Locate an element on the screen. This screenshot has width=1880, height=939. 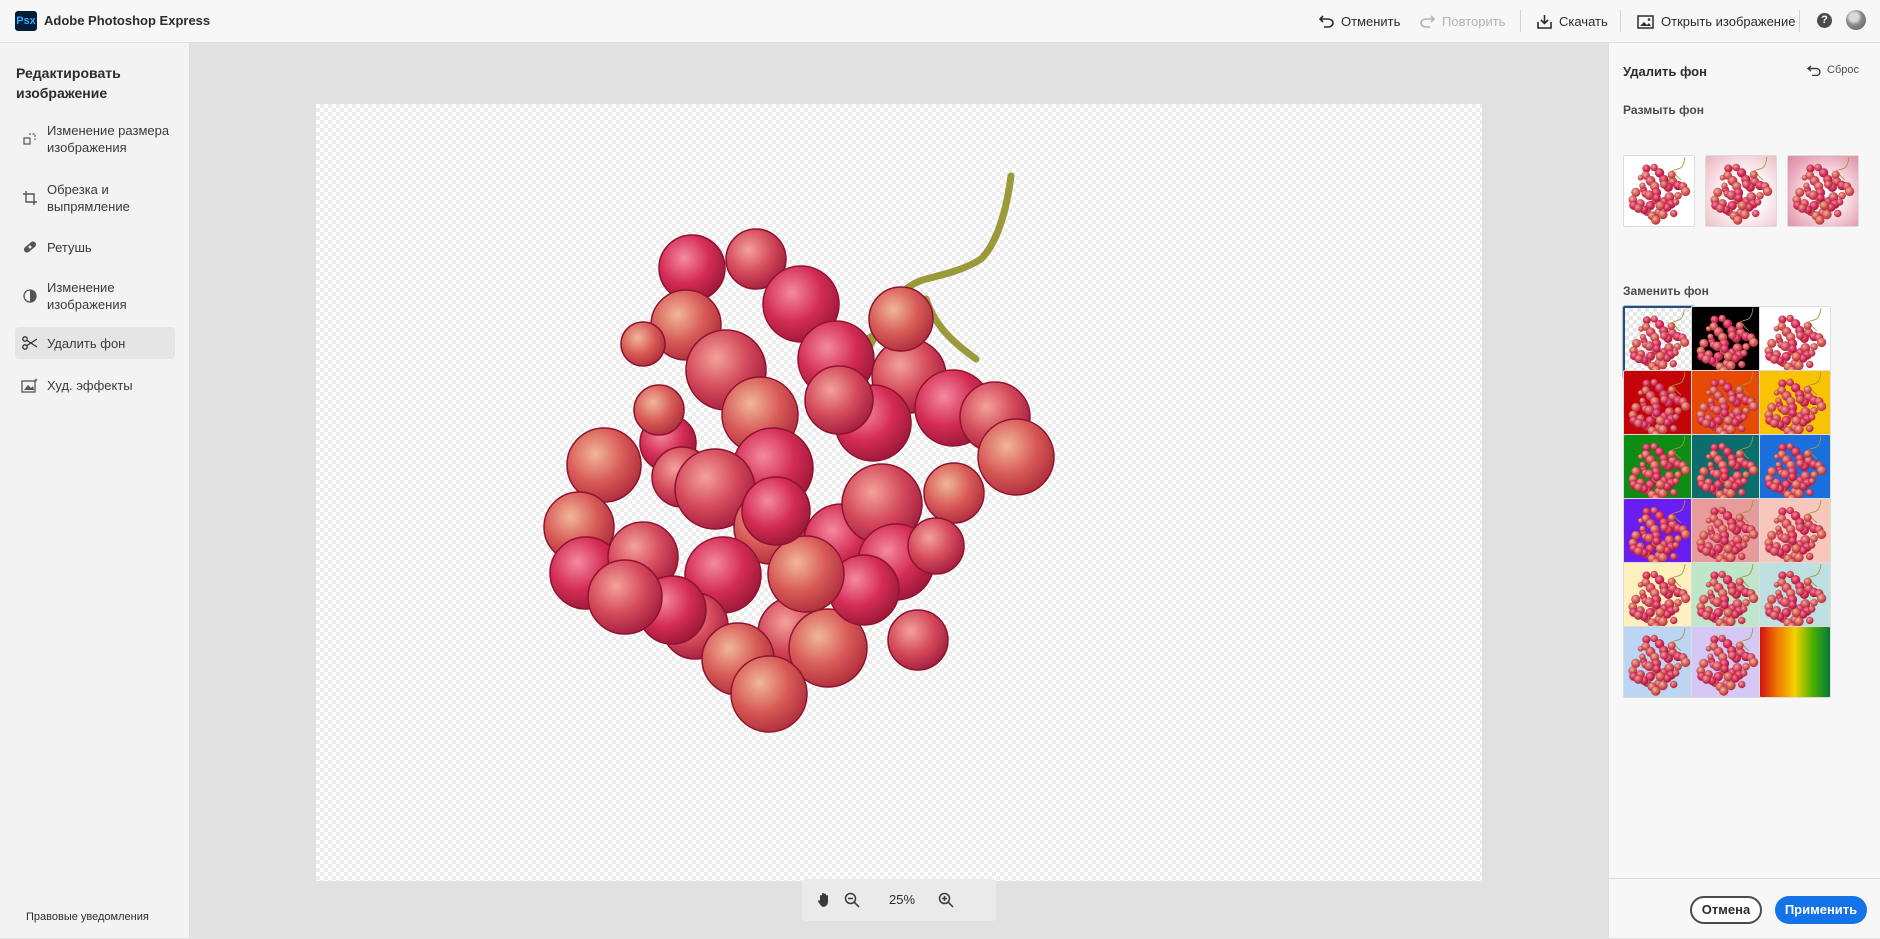
background-option-light-blue is located at coordinates (1659, 662).